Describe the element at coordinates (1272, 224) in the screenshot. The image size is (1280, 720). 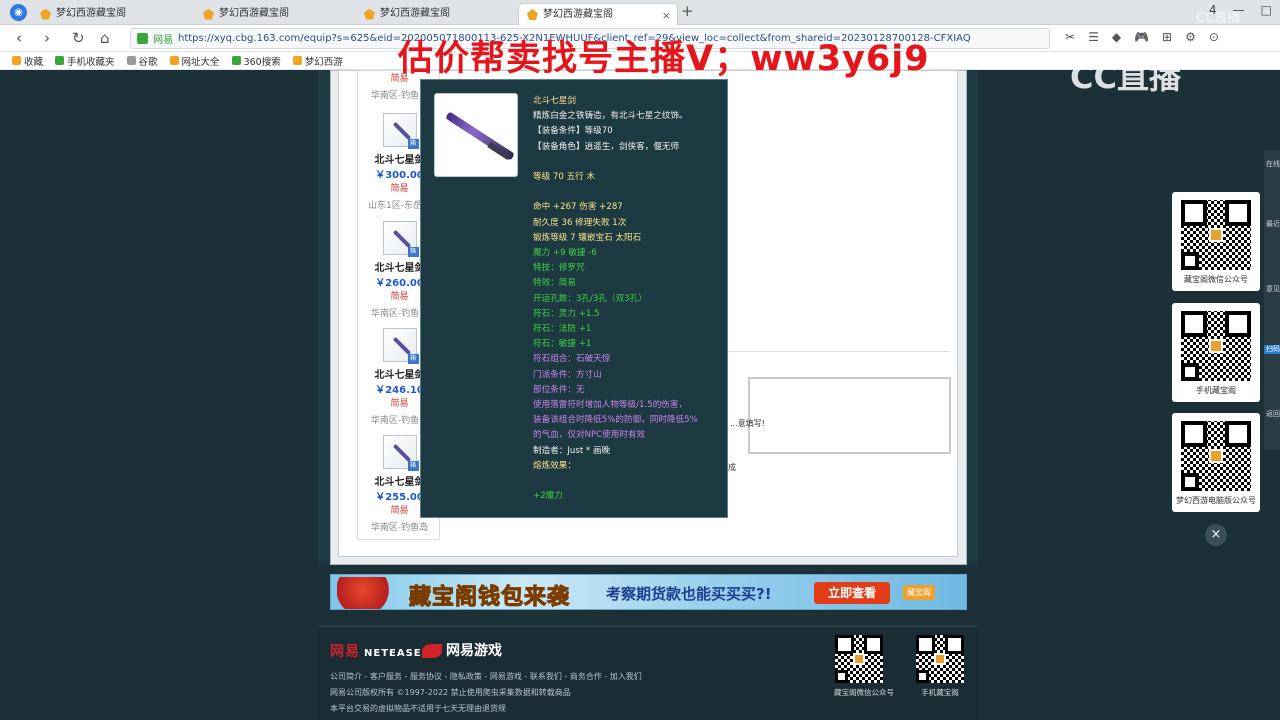
I see `side-item-history: 最近 浏览` at that location.